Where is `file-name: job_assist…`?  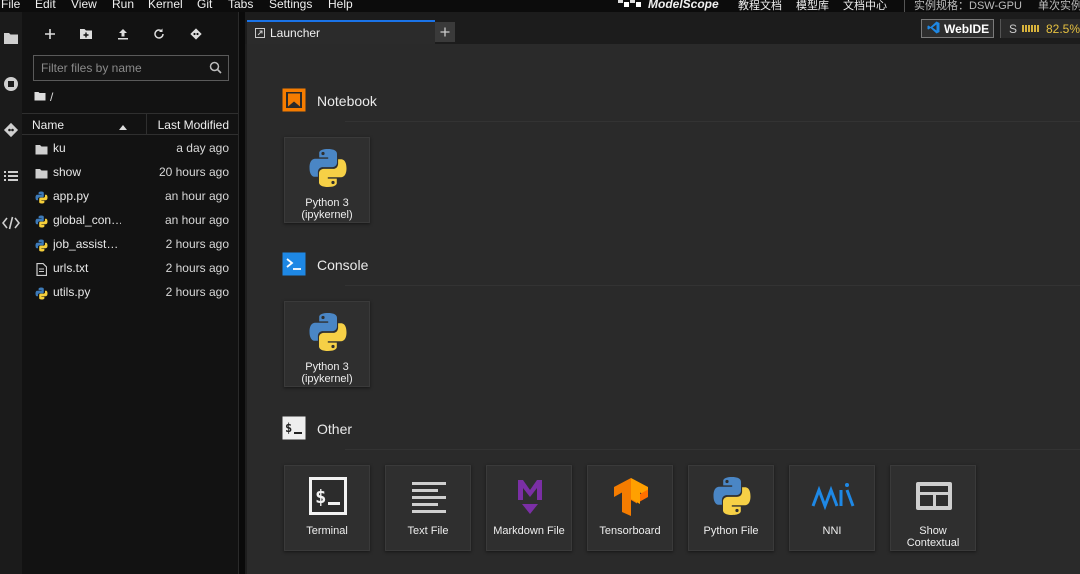
file-name: job_assist… is located at coordinates (86, 244).